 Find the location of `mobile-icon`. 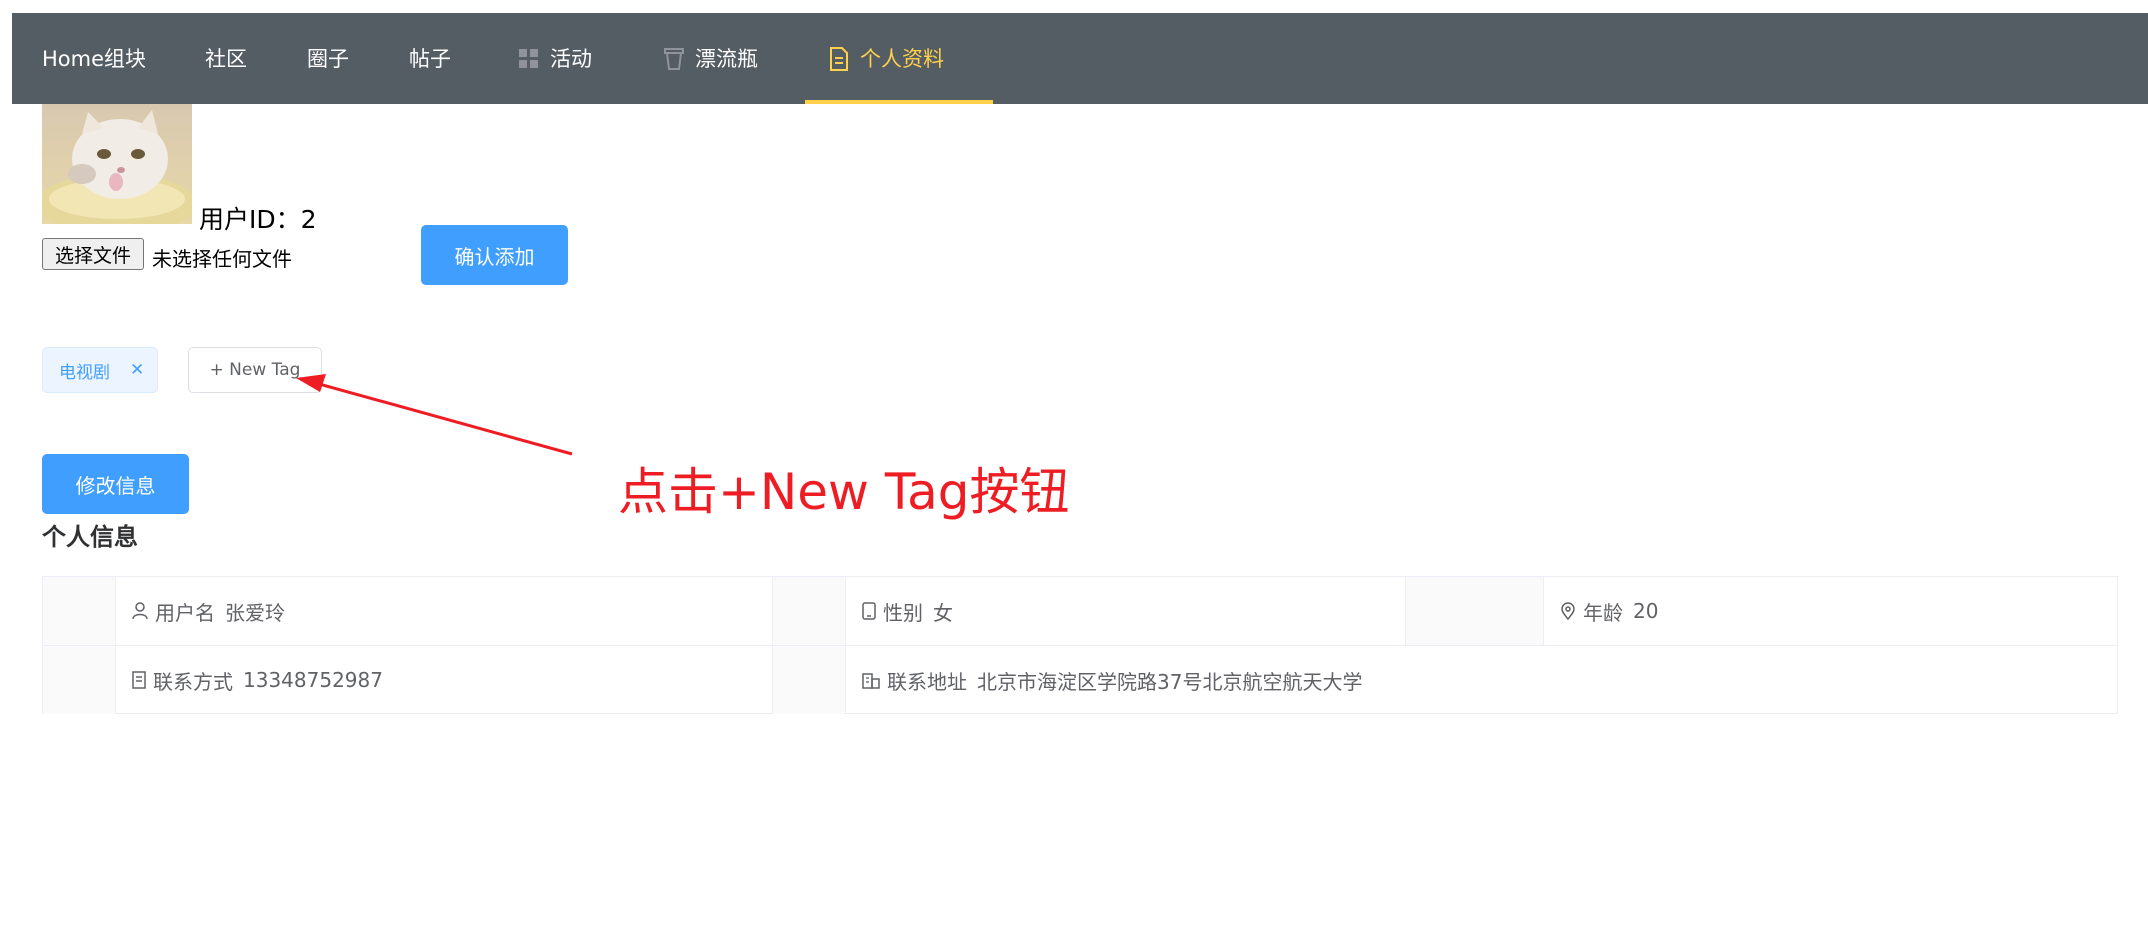

mobile-icon is located at coordinates (869, 611).